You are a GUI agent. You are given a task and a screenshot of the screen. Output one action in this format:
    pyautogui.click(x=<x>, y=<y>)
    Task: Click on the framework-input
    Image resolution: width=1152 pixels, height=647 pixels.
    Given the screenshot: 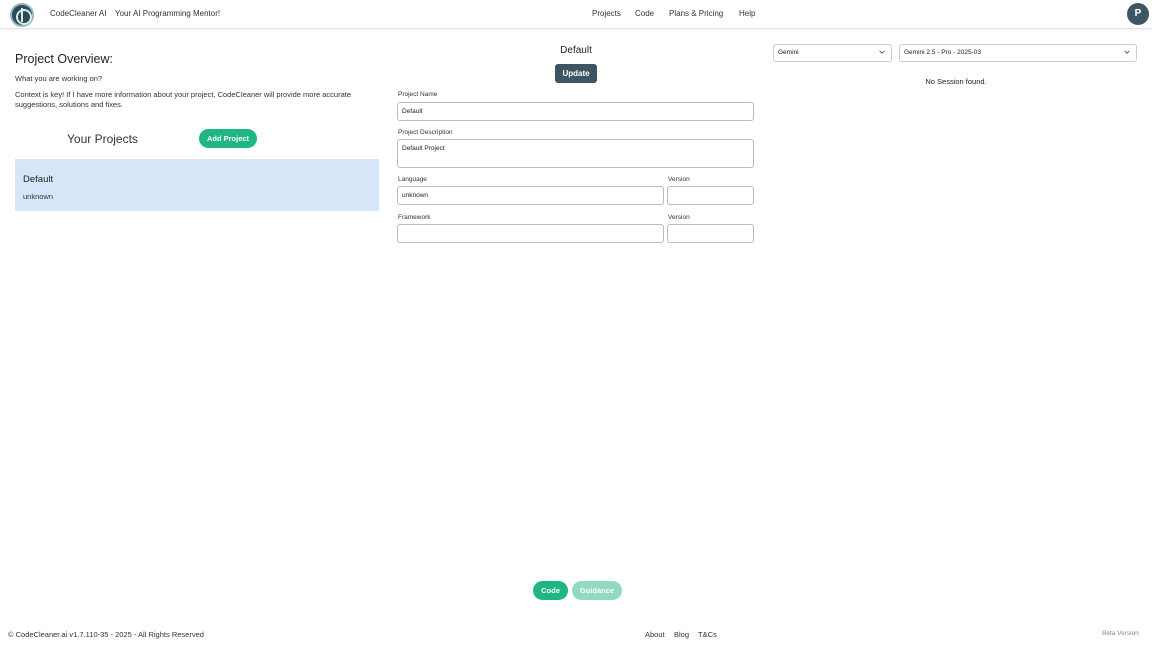 What is the action you would take?
    pyautogui.click(x=530, y=233)
    